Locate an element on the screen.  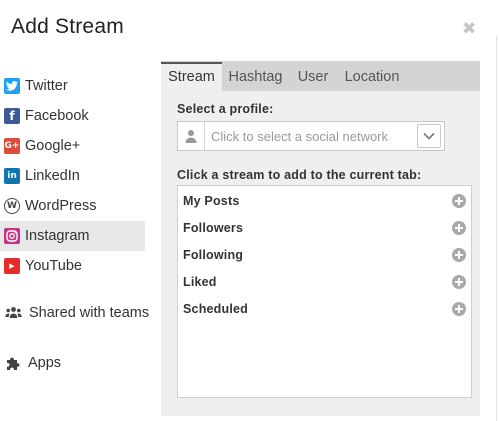
network-item-linkedin: in LinkedIn is located at coordinates (72, 176).